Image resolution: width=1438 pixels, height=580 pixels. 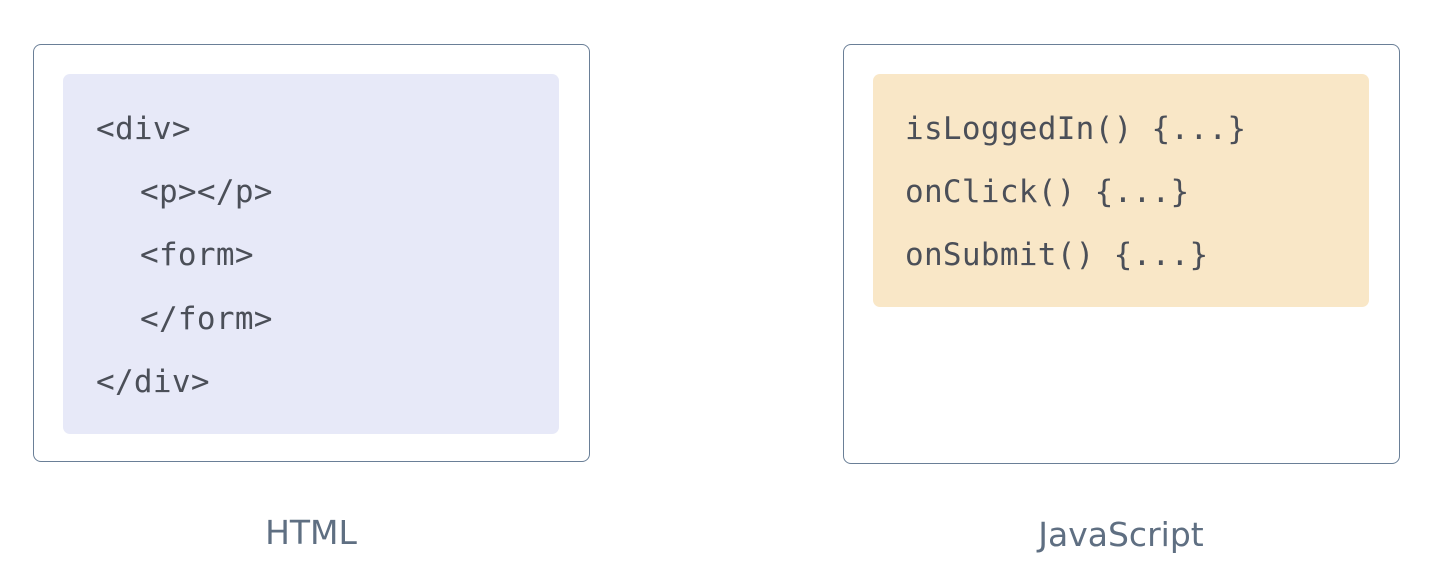 What do you see at coordinates (206, 319) in the screenshot?
I see `html-code-line: </form>` at bounding box center [206, 319].